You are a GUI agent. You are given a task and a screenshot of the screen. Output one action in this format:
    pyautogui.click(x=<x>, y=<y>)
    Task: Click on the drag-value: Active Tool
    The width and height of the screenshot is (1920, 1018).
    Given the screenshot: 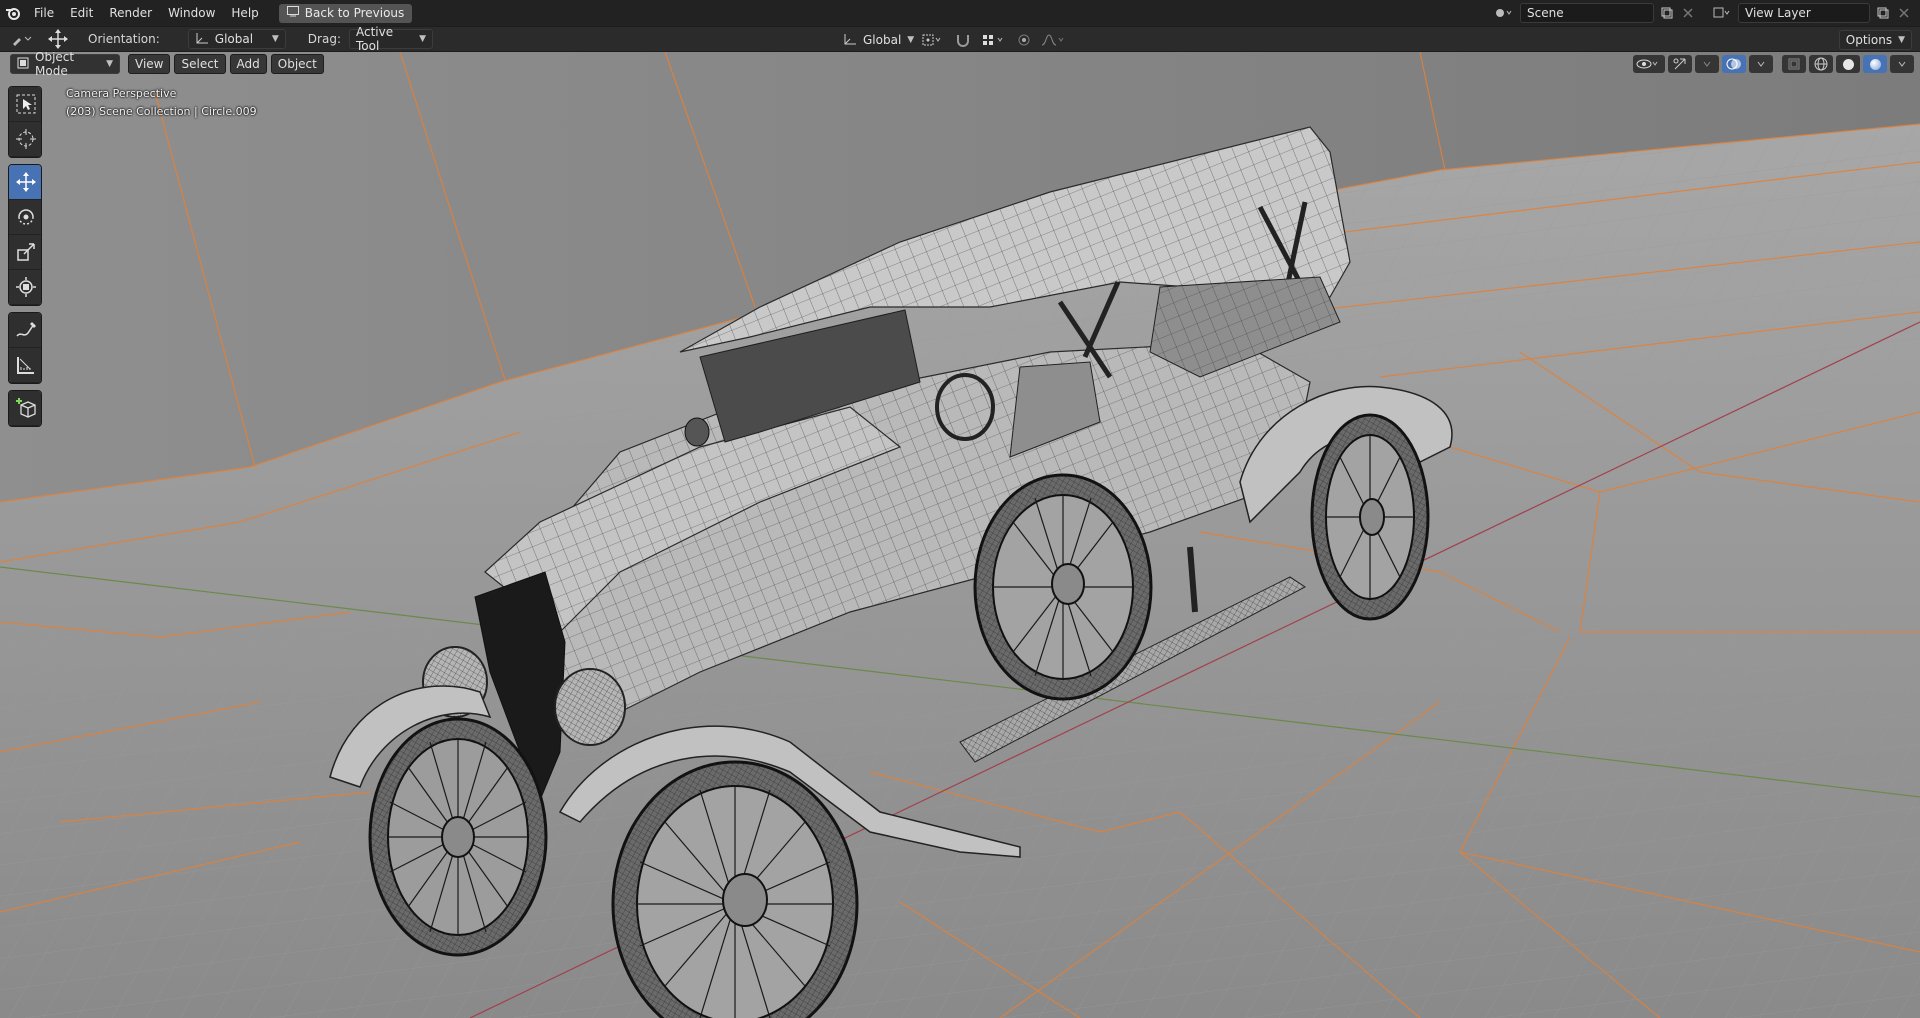 What is the action you would take?
    pyautogui.click(x=374, y=39)
    